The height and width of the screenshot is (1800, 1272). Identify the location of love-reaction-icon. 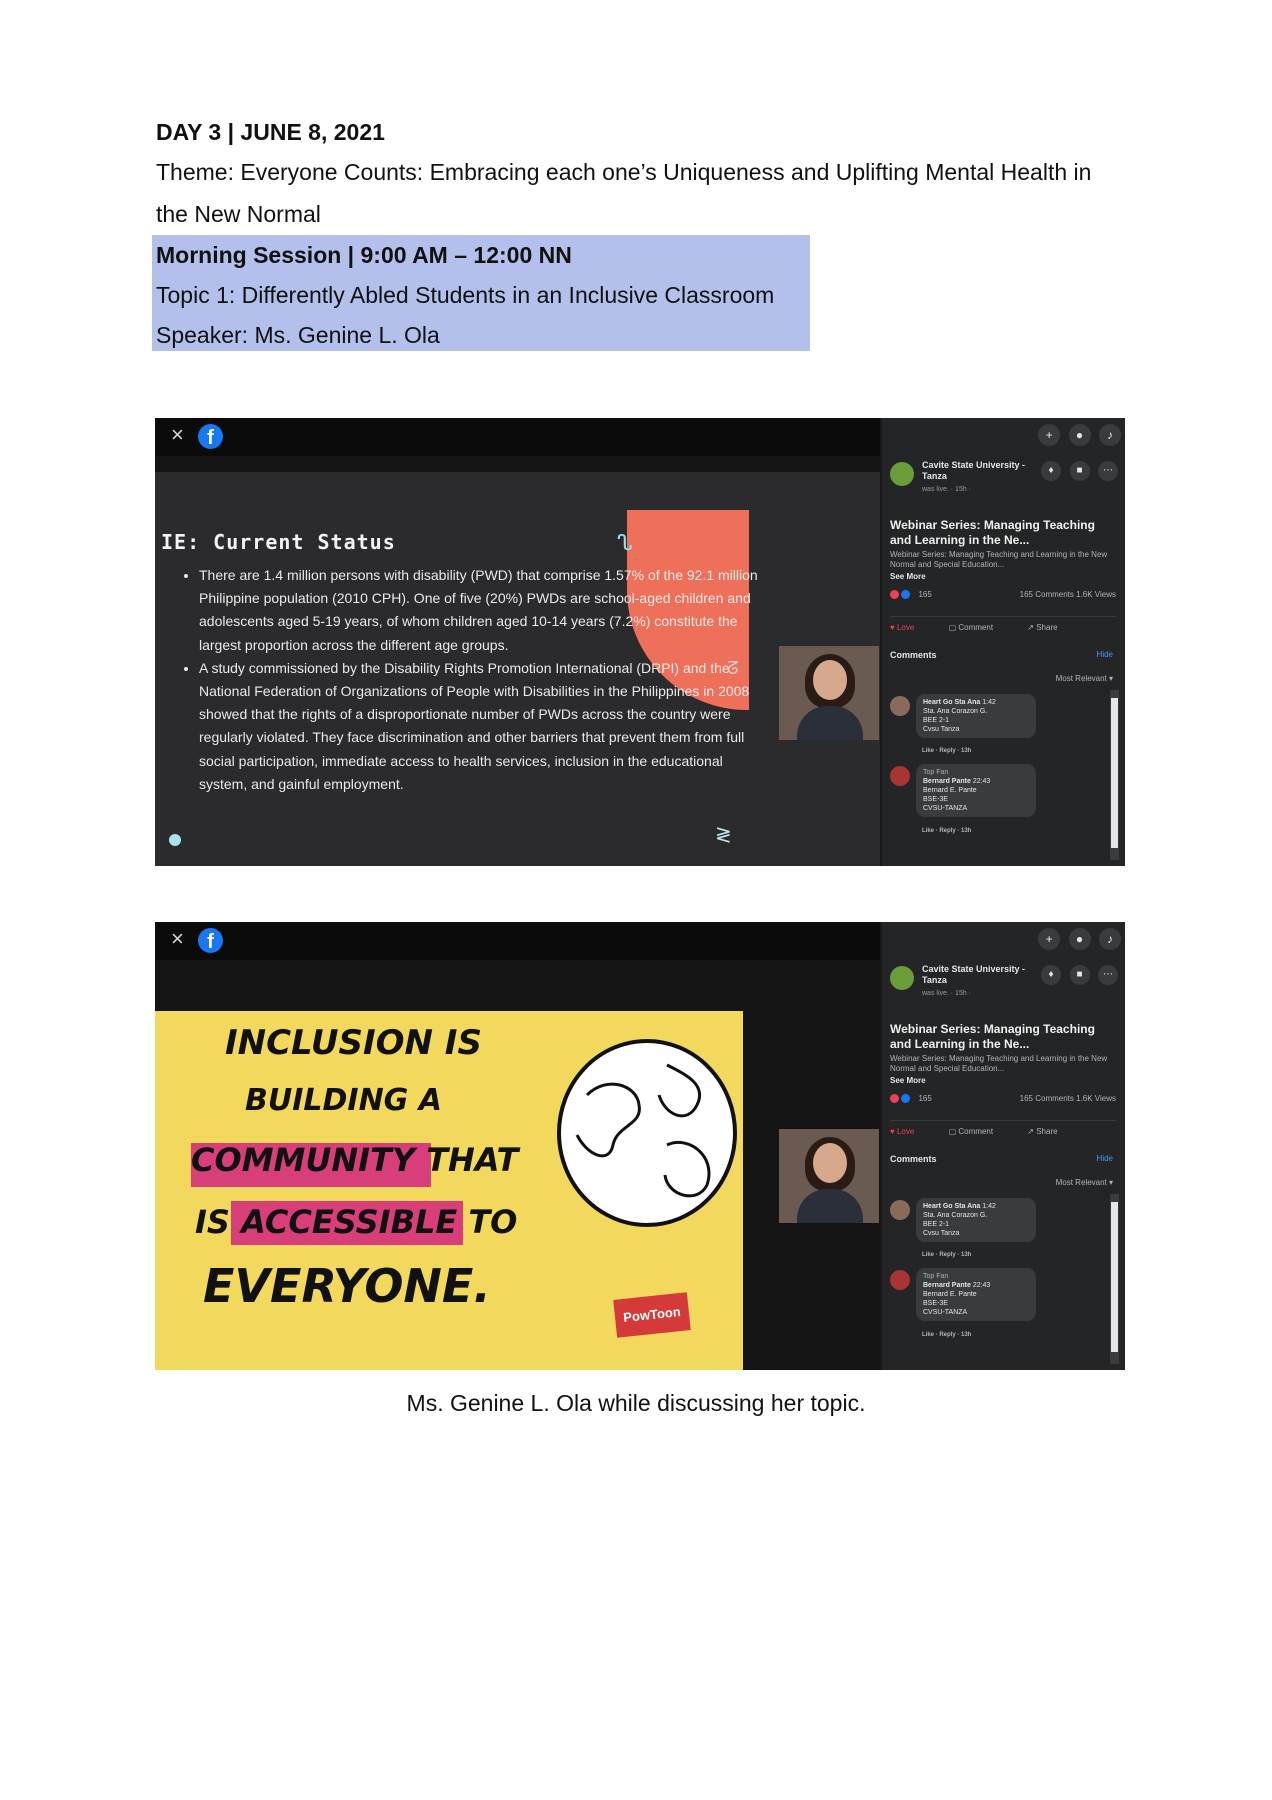
(894, 1099).